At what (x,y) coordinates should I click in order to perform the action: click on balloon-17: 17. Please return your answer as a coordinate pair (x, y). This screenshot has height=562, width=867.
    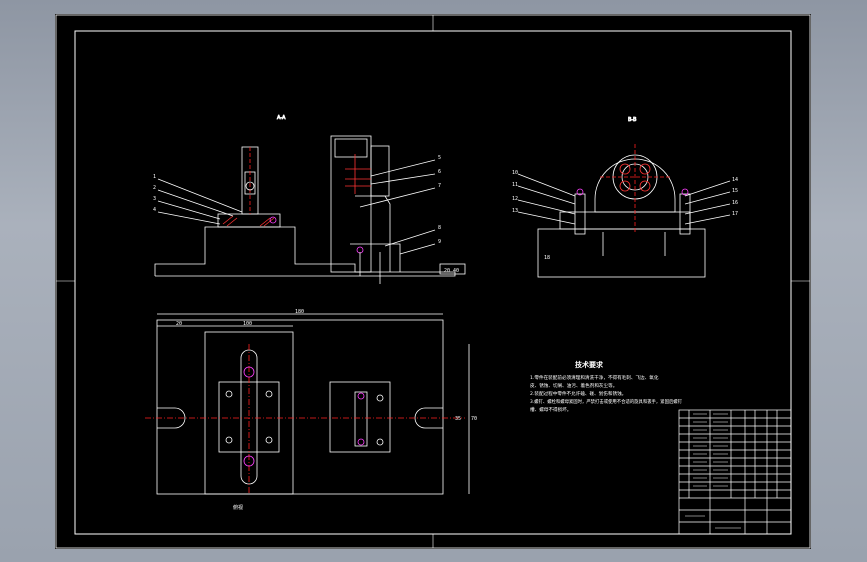
    Looking at the image, I should click on (735, 214).